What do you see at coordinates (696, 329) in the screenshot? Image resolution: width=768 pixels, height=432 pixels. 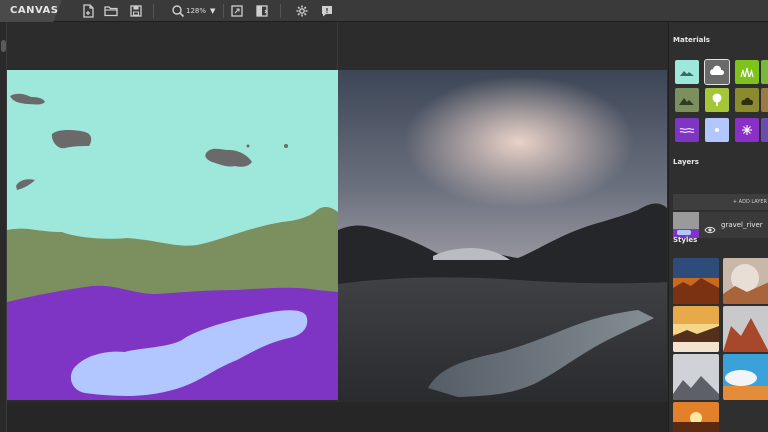 I see `style-golden-sunrise` at bounding box center [696, 329].